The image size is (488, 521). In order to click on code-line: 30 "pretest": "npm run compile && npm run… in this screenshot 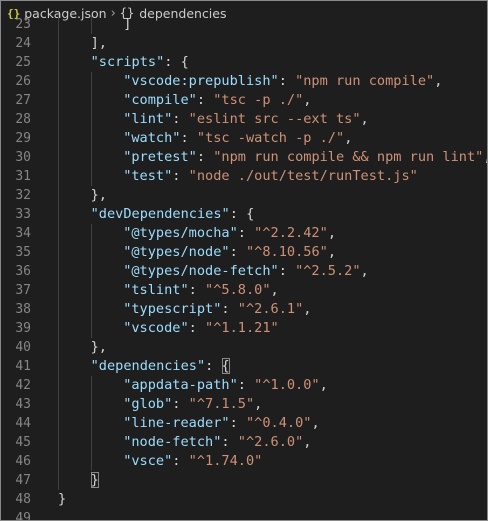, I will do `click(244, 157)`.